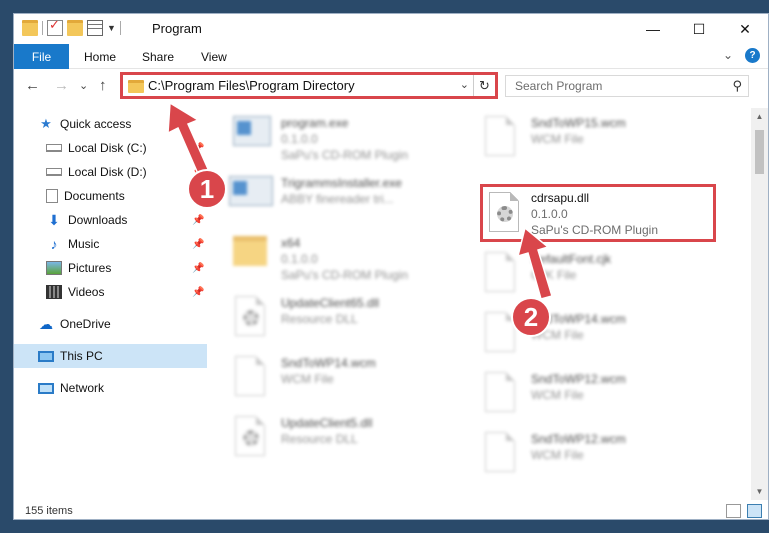 Image resolution: width=769 pixels, height=533 pixels. I want to click on step-badge-2: 2, so click(531, 317).